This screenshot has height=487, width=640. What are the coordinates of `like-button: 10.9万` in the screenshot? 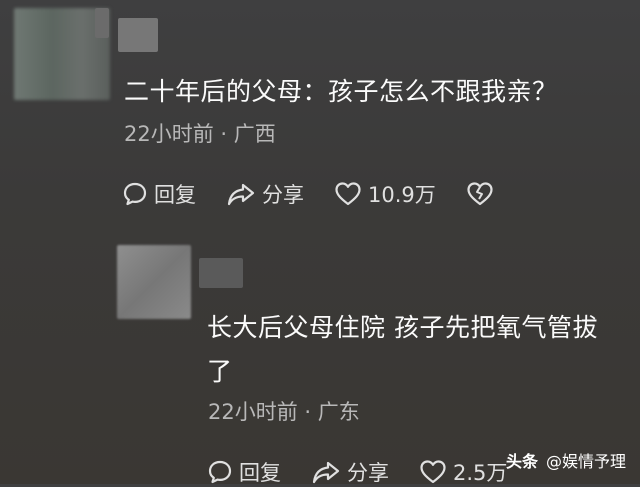 It's located at (385, 194).